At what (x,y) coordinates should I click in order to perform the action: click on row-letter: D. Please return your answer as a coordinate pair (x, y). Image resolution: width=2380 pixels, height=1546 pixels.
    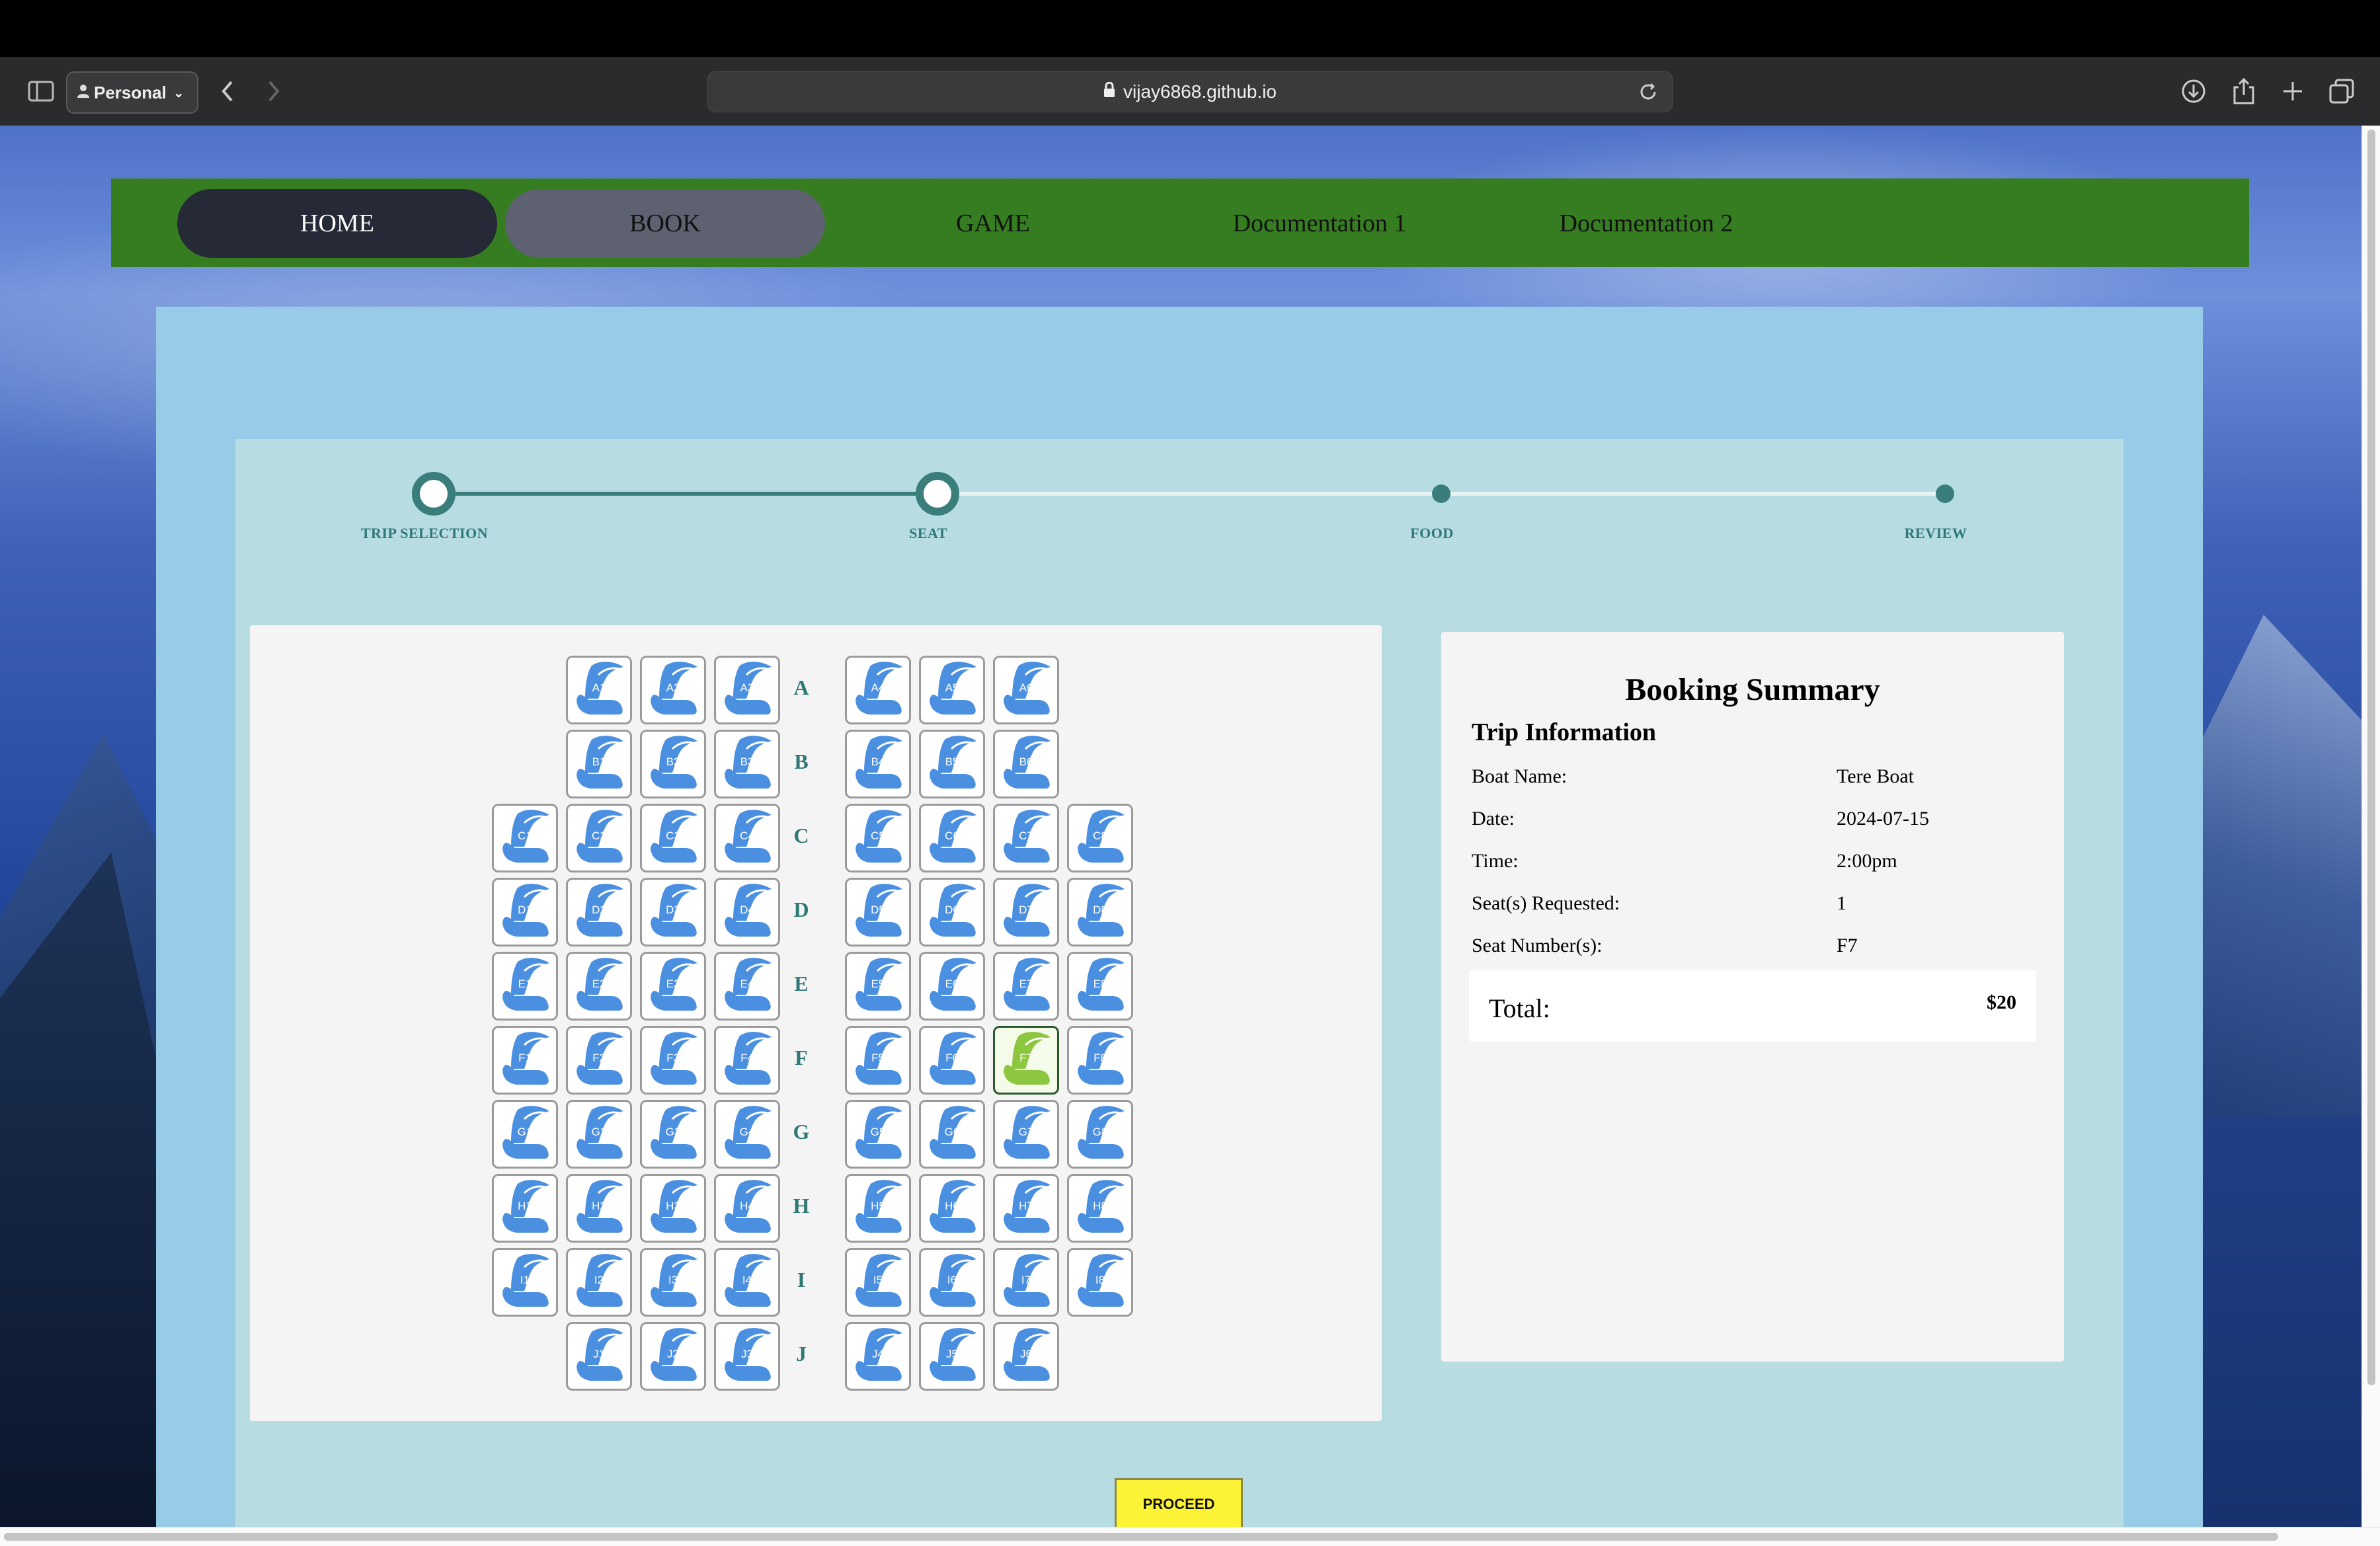
    Looking at the image, I should click on (801, 909).